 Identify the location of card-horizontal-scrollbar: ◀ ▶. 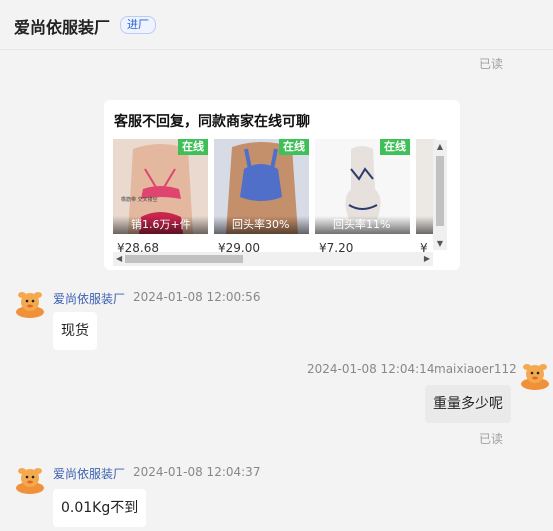
(273, 259).